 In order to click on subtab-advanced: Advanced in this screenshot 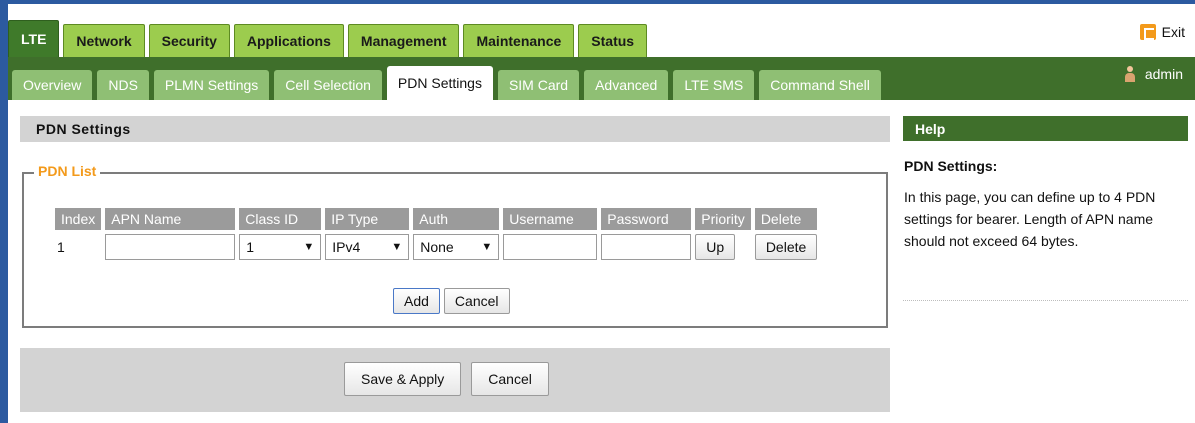, I will do `click(626, 85)`.